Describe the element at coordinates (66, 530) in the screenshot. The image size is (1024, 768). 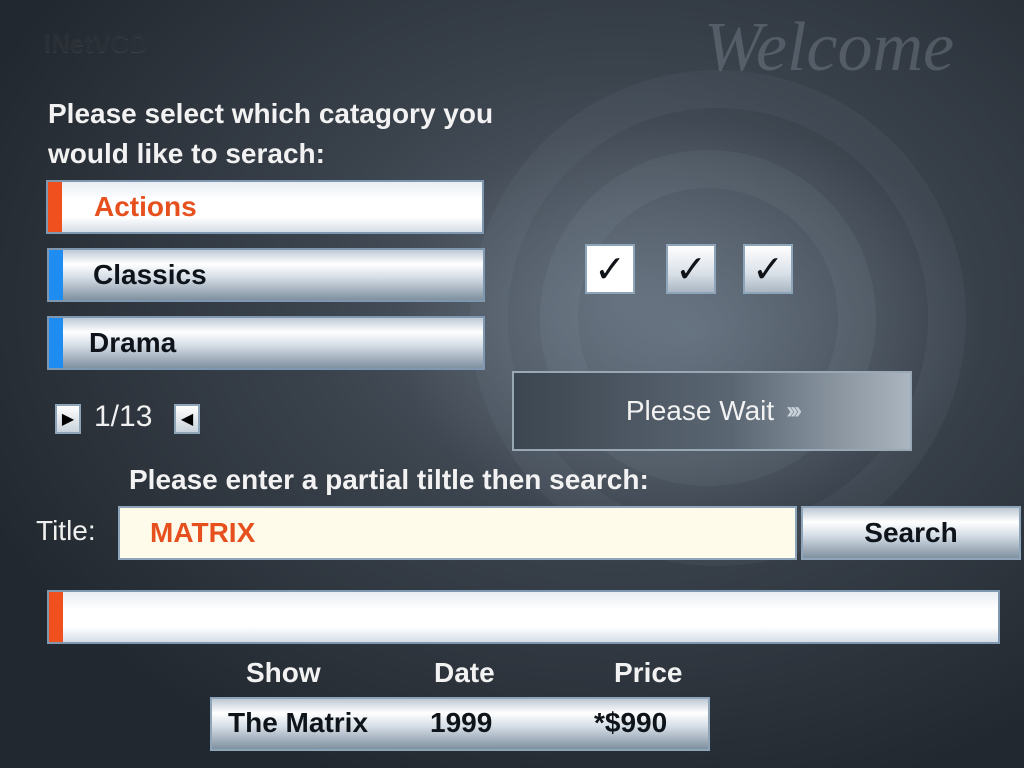
I see `title-label: Title:` at that location.